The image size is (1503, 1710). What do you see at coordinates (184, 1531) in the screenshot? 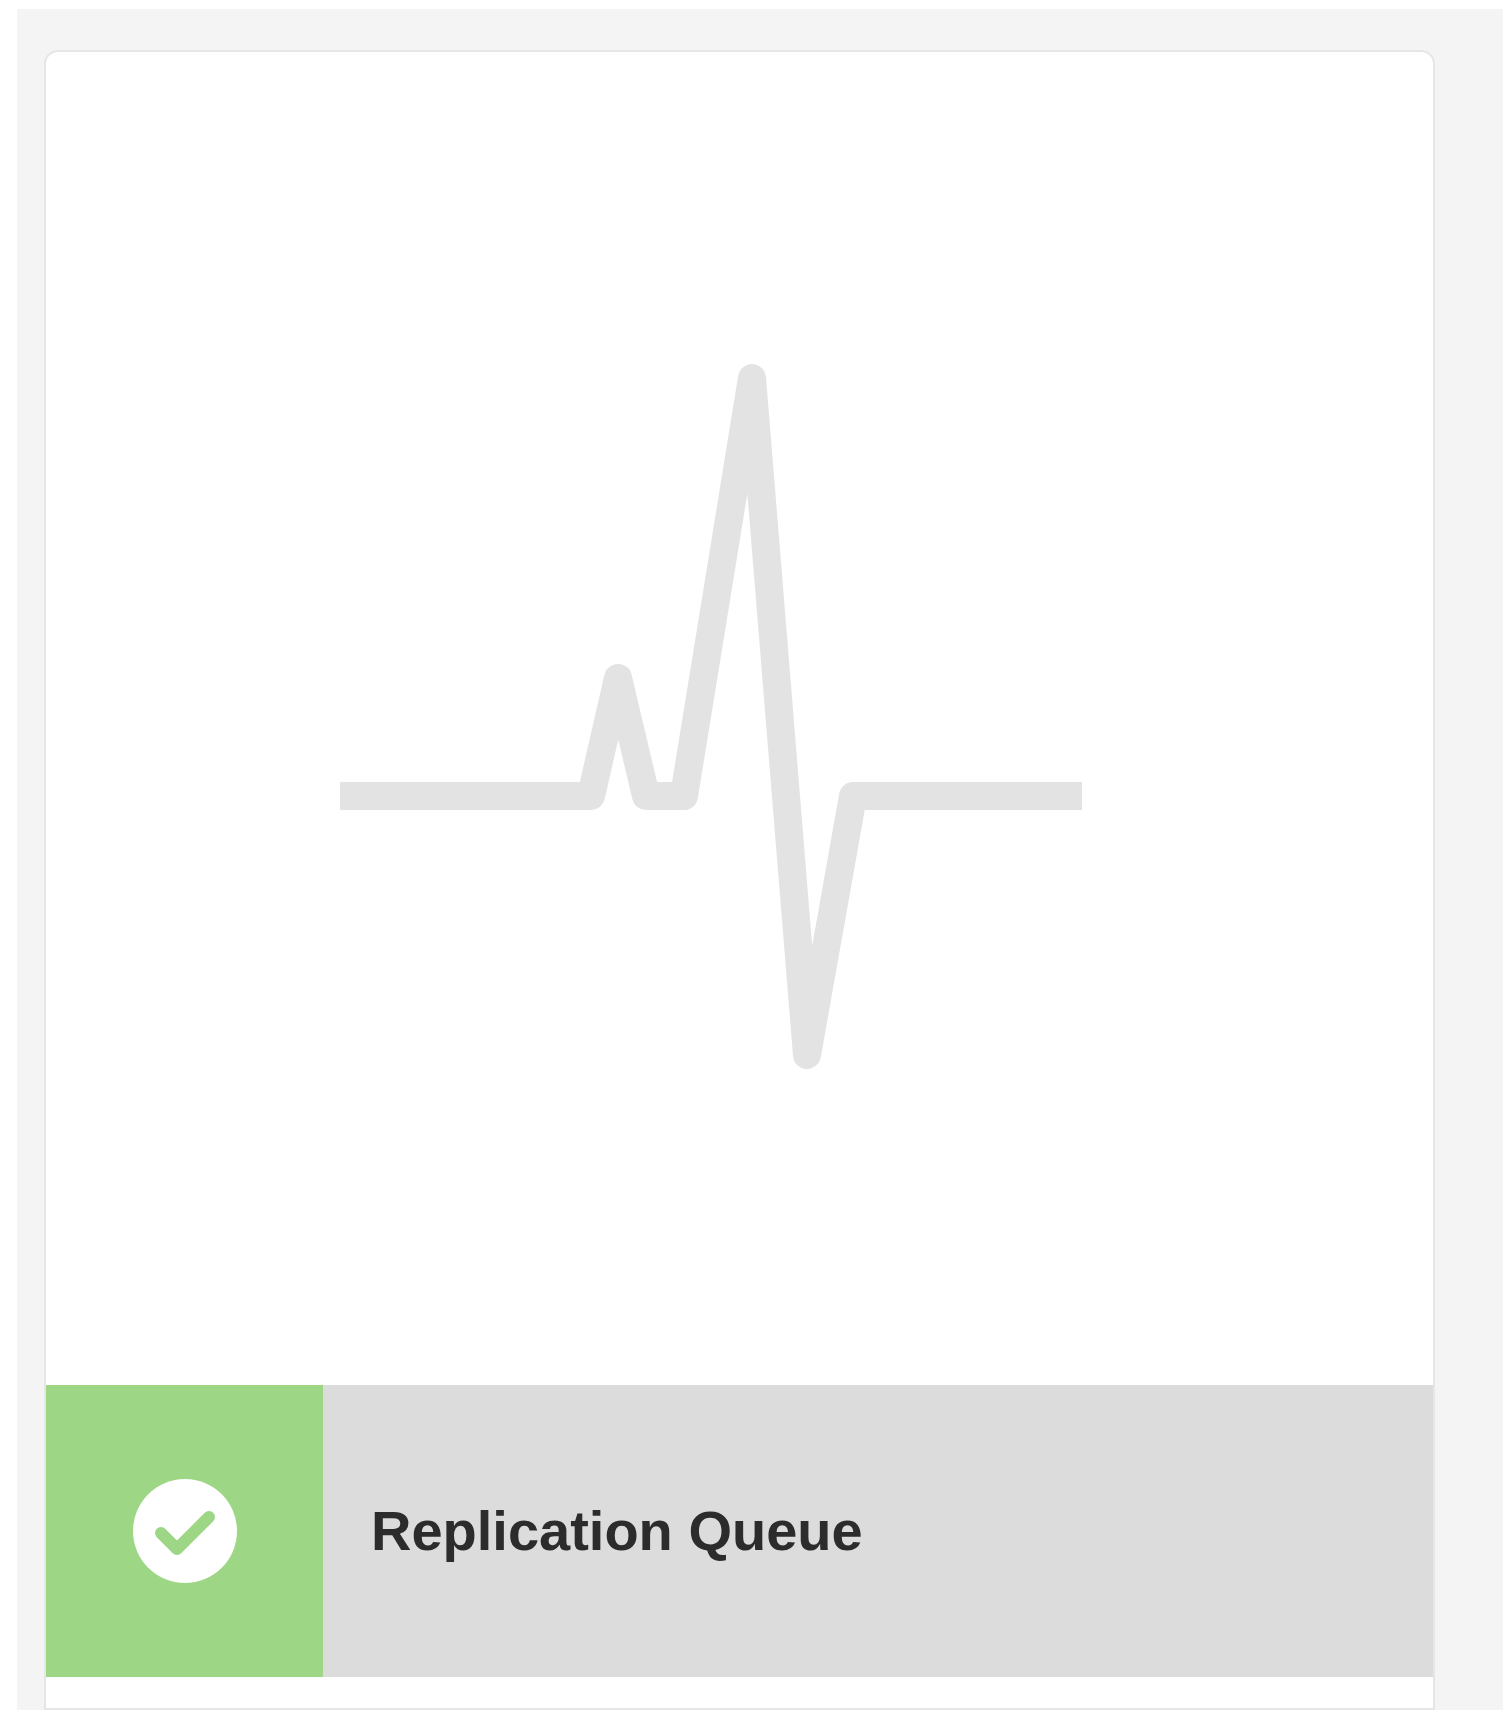
I see `check-icon` at bounding box center [184, 1531].